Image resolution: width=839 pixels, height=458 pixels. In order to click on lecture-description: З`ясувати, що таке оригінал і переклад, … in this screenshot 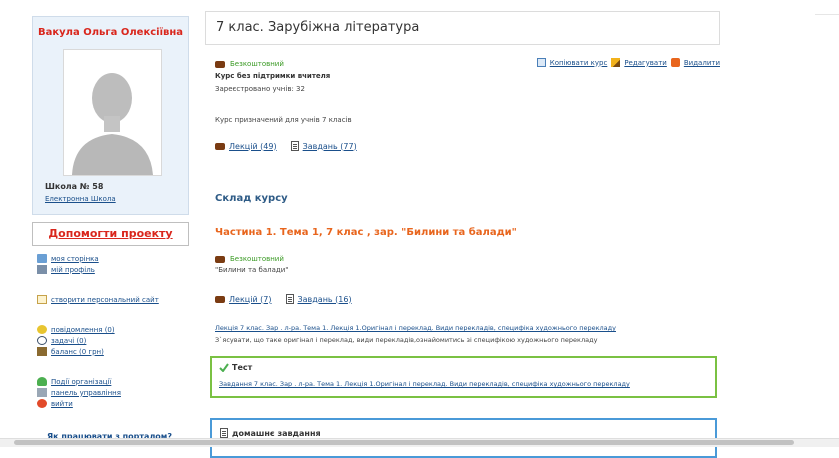, I will do `click(406, 340)`.